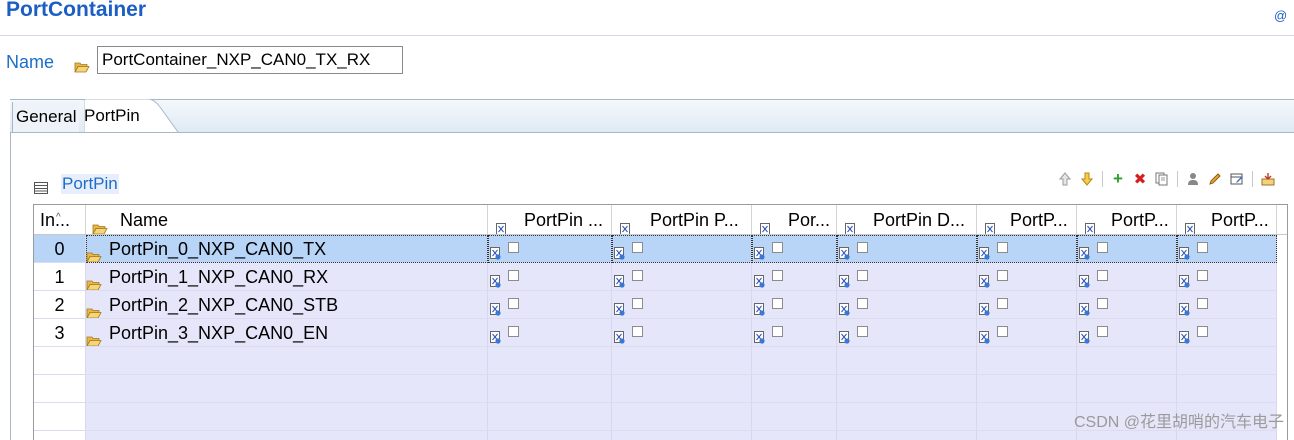 The height and width of the screenshot is (440, 1294). What do you see at coordinates (112, 116) in the screenshot?
I see `tab-portpin: PortPin` at bounding box center [112, 116].